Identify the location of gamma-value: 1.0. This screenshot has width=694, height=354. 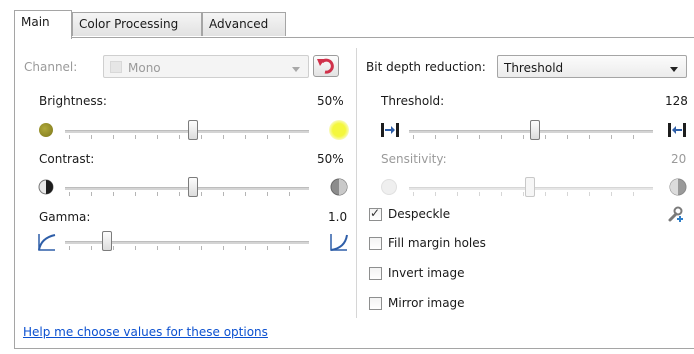
(338, 217).